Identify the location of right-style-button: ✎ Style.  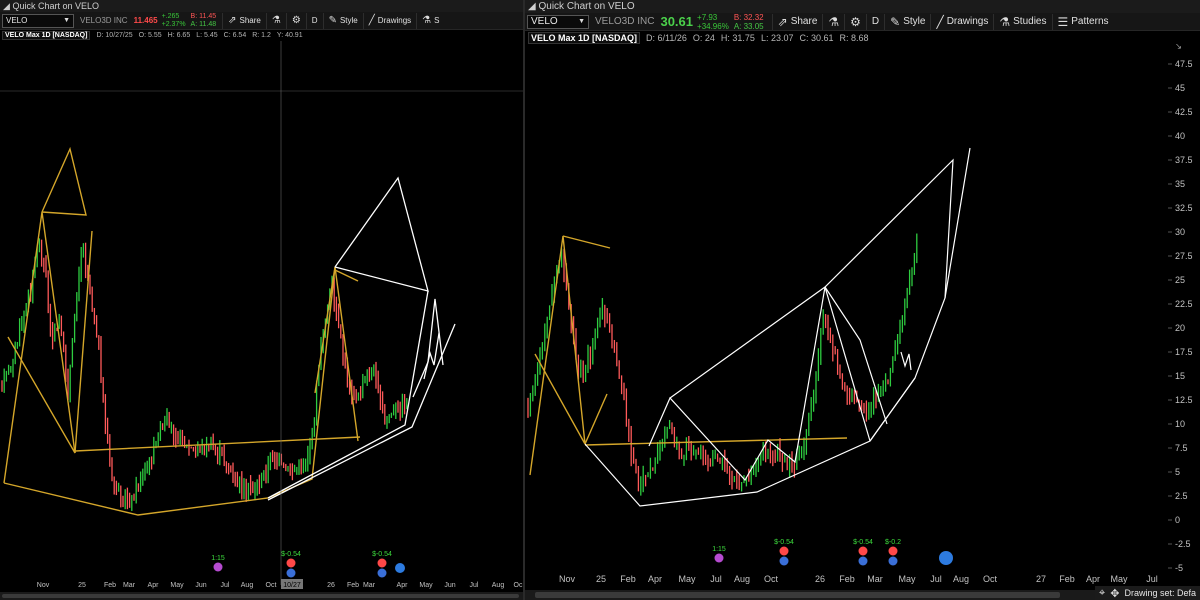
(907, 21).